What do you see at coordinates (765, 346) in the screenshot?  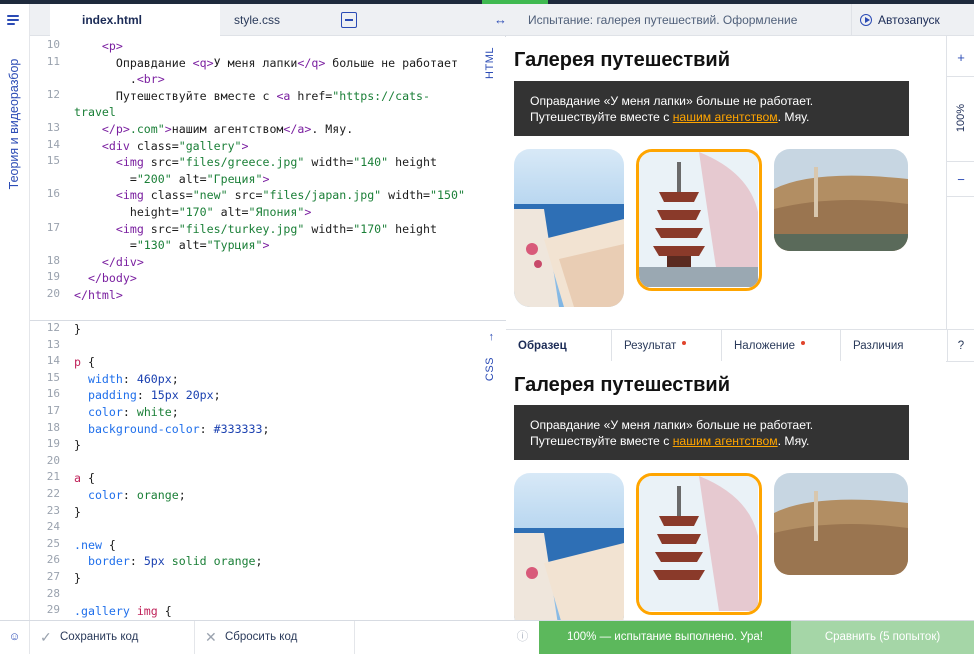 I see `tab-overlay-label: Наложение` at bounding box center [765, 346].